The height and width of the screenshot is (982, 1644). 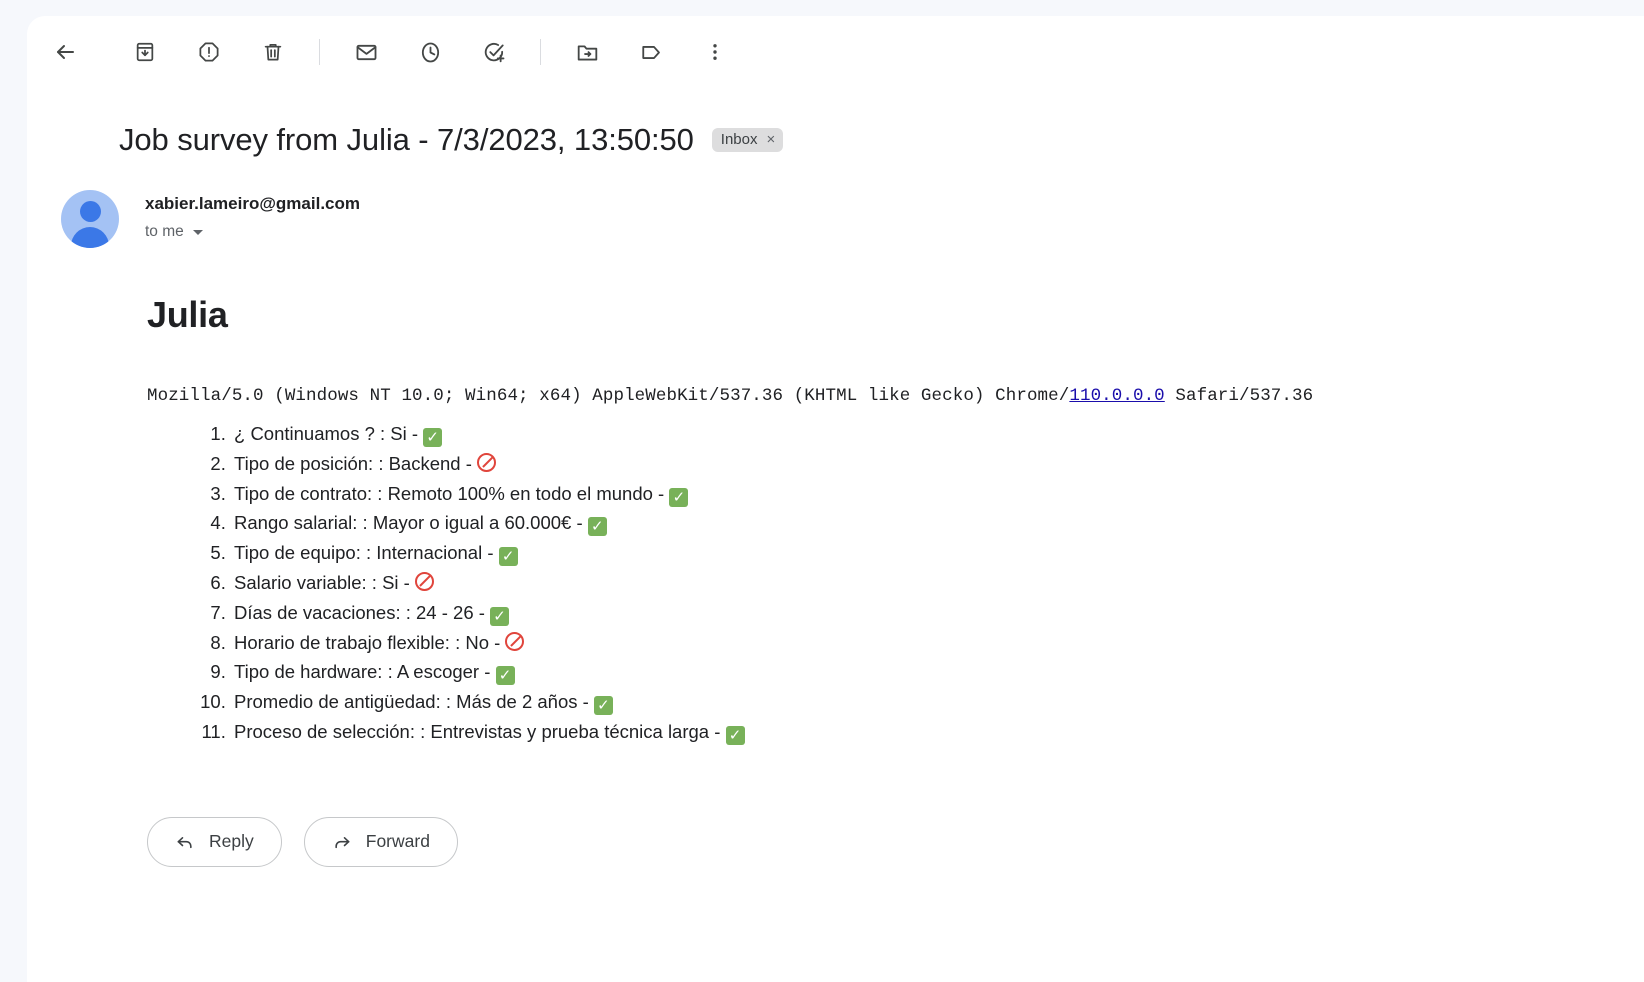 What do you see at coordinates (362, 612) in the screenshot?
I see `survey-item-text: Días de vacaciones: : 24 - 26 -` at bounding box center [362, 612].